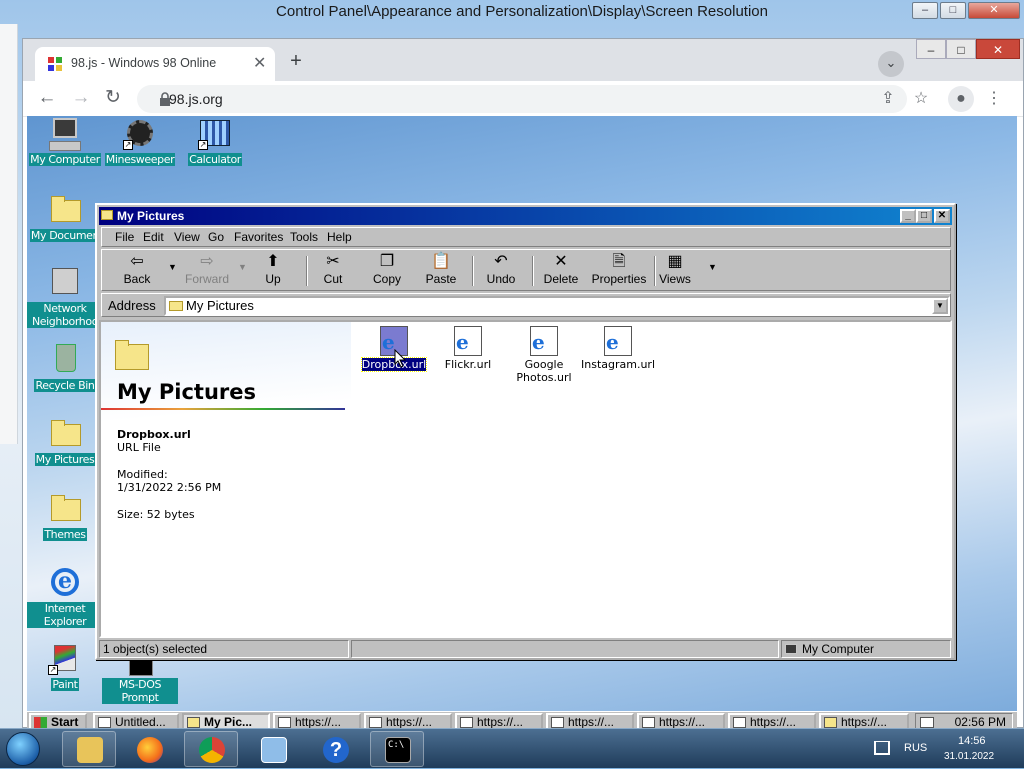  Describe the element at coordinates (65, 582) in the screenshot. I see `ie-icon: e` at that location.